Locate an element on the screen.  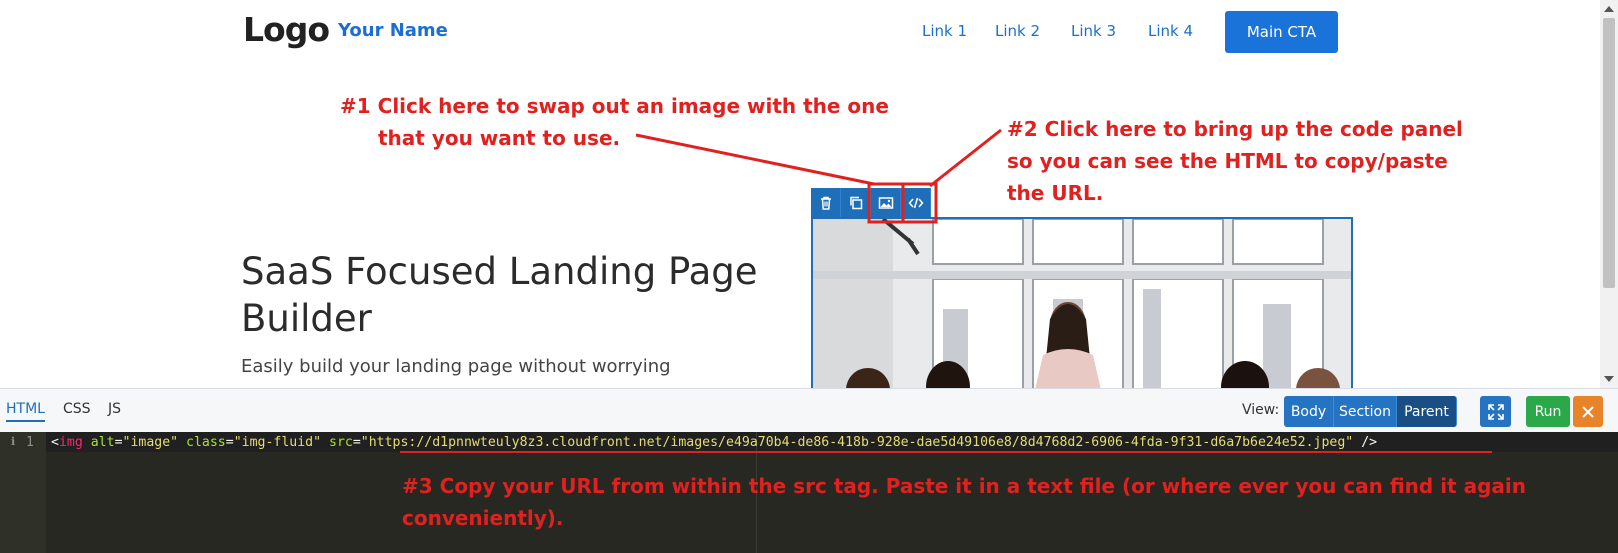
tab-html: HTML is located at coordinates (25, 411).